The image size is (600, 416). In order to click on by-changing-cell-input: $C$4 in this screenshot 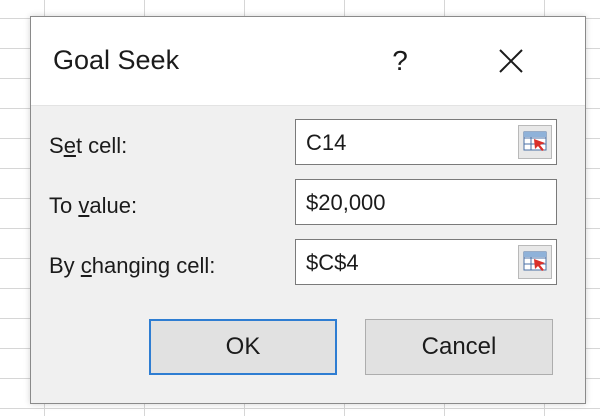, I will do `click(426, 262)`.